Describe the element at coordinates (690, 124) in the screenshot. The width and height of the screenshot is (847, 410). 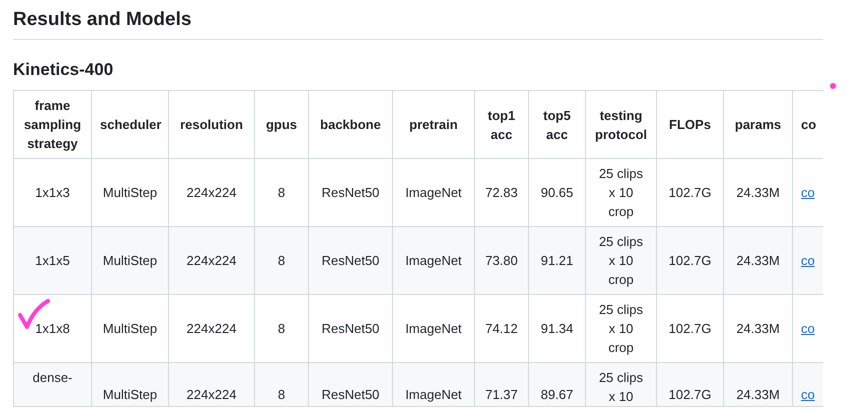
I see `column-header: FLOPs` at that location.